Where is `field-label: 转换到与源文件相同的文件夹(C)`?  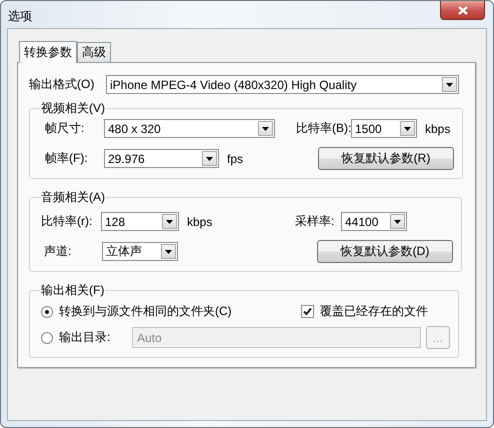
field-label: 转换到与源文件相同的文件夹(C) is located at coordinates (145, 311).